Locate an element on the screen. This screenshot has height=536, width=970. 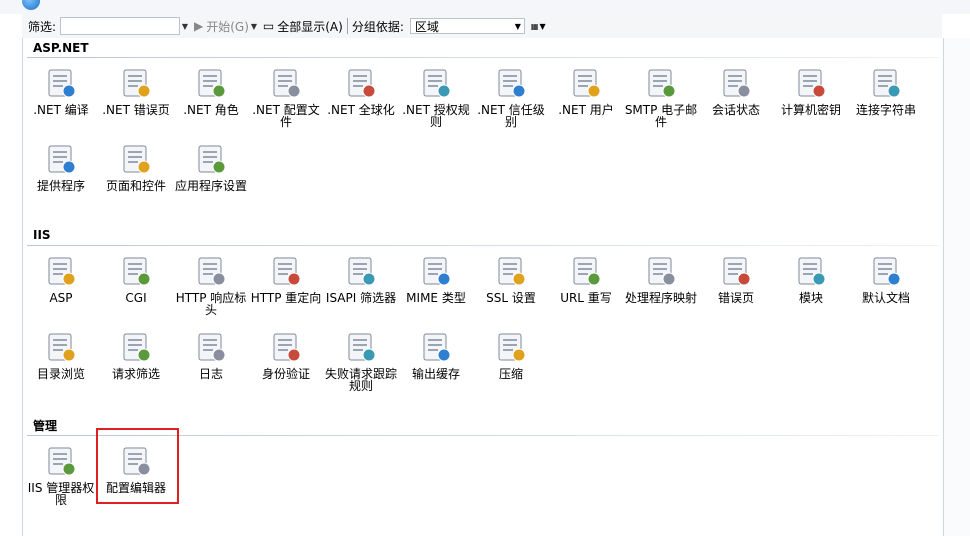
show-all-icon: ▭ is located at coordinates (268, 26).